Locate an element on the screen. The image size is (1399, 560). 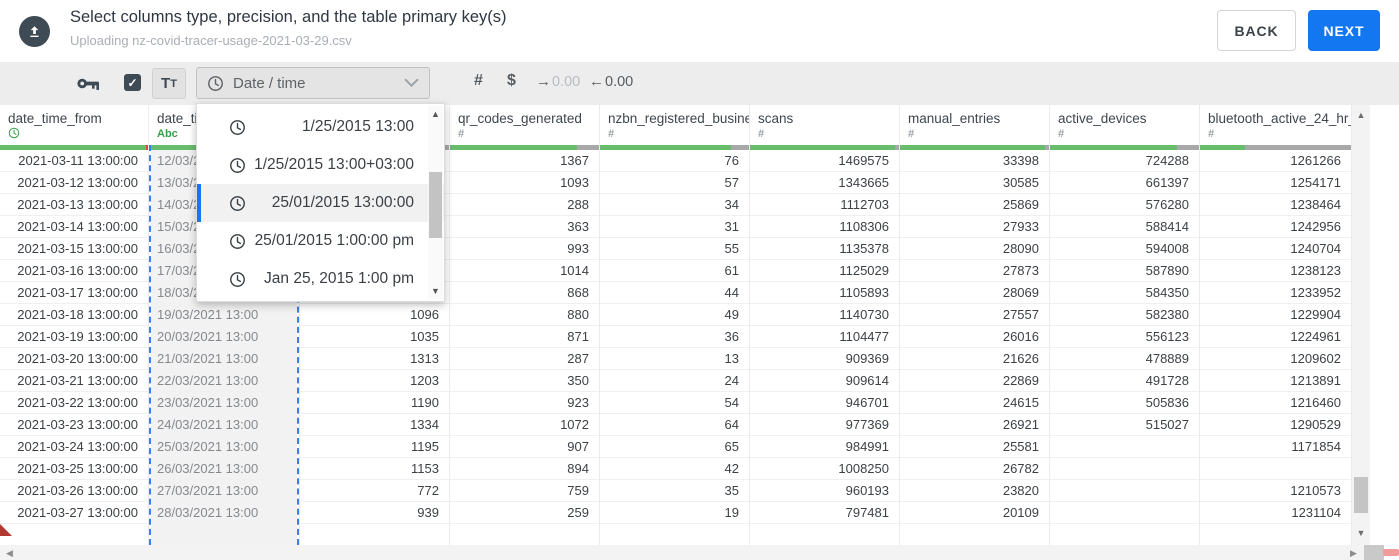
table-cell: 27557 is located at coordinates (974, 315).